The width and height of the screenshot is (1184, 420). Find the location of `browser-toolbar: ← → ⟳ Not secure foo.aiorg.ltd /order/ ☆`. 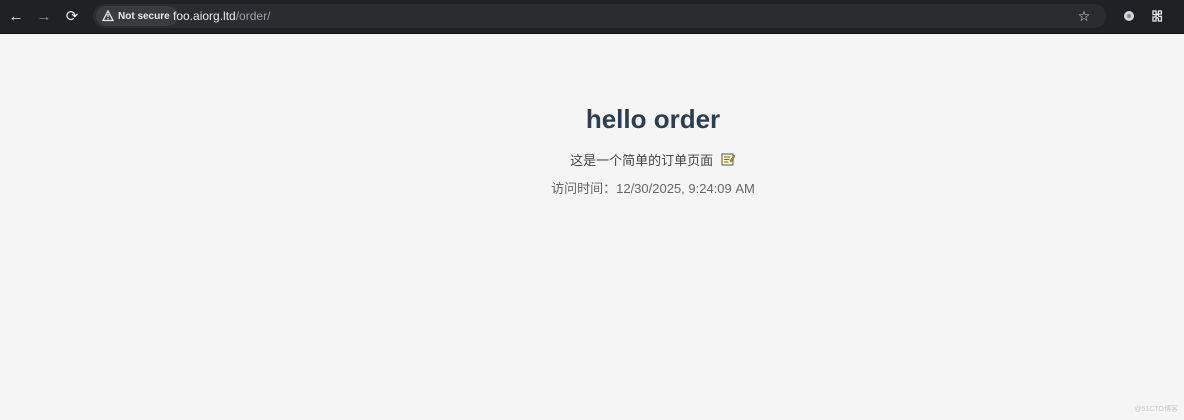

browser-toolbar: ← → ⟳ Not secure foo.aiorg.ltd /order/ ☆ is located at coordinates (592, 17).